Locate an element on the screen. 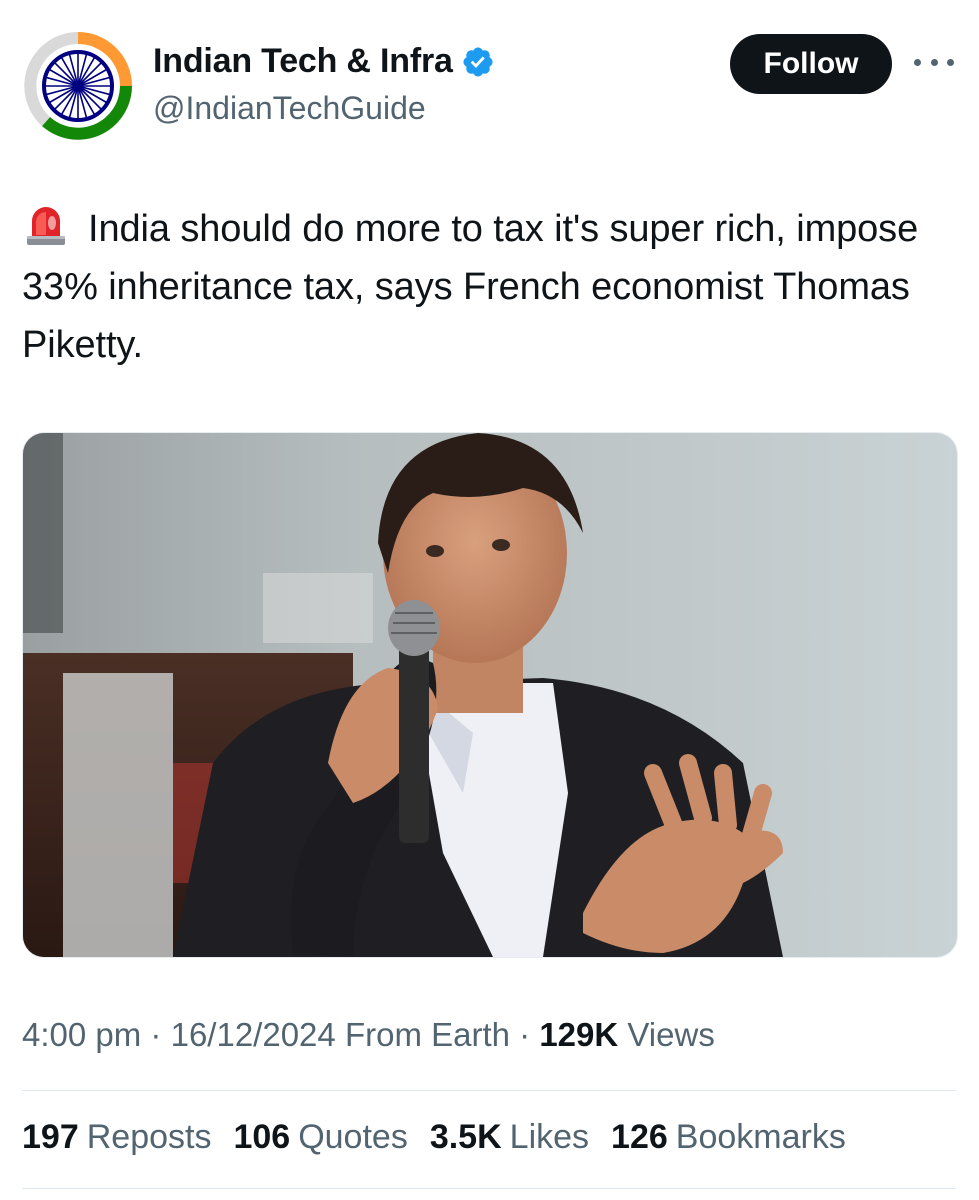 The image size is (979, 1200). tweet-time: 4:00 pm is located at coordinates (81, 1034).